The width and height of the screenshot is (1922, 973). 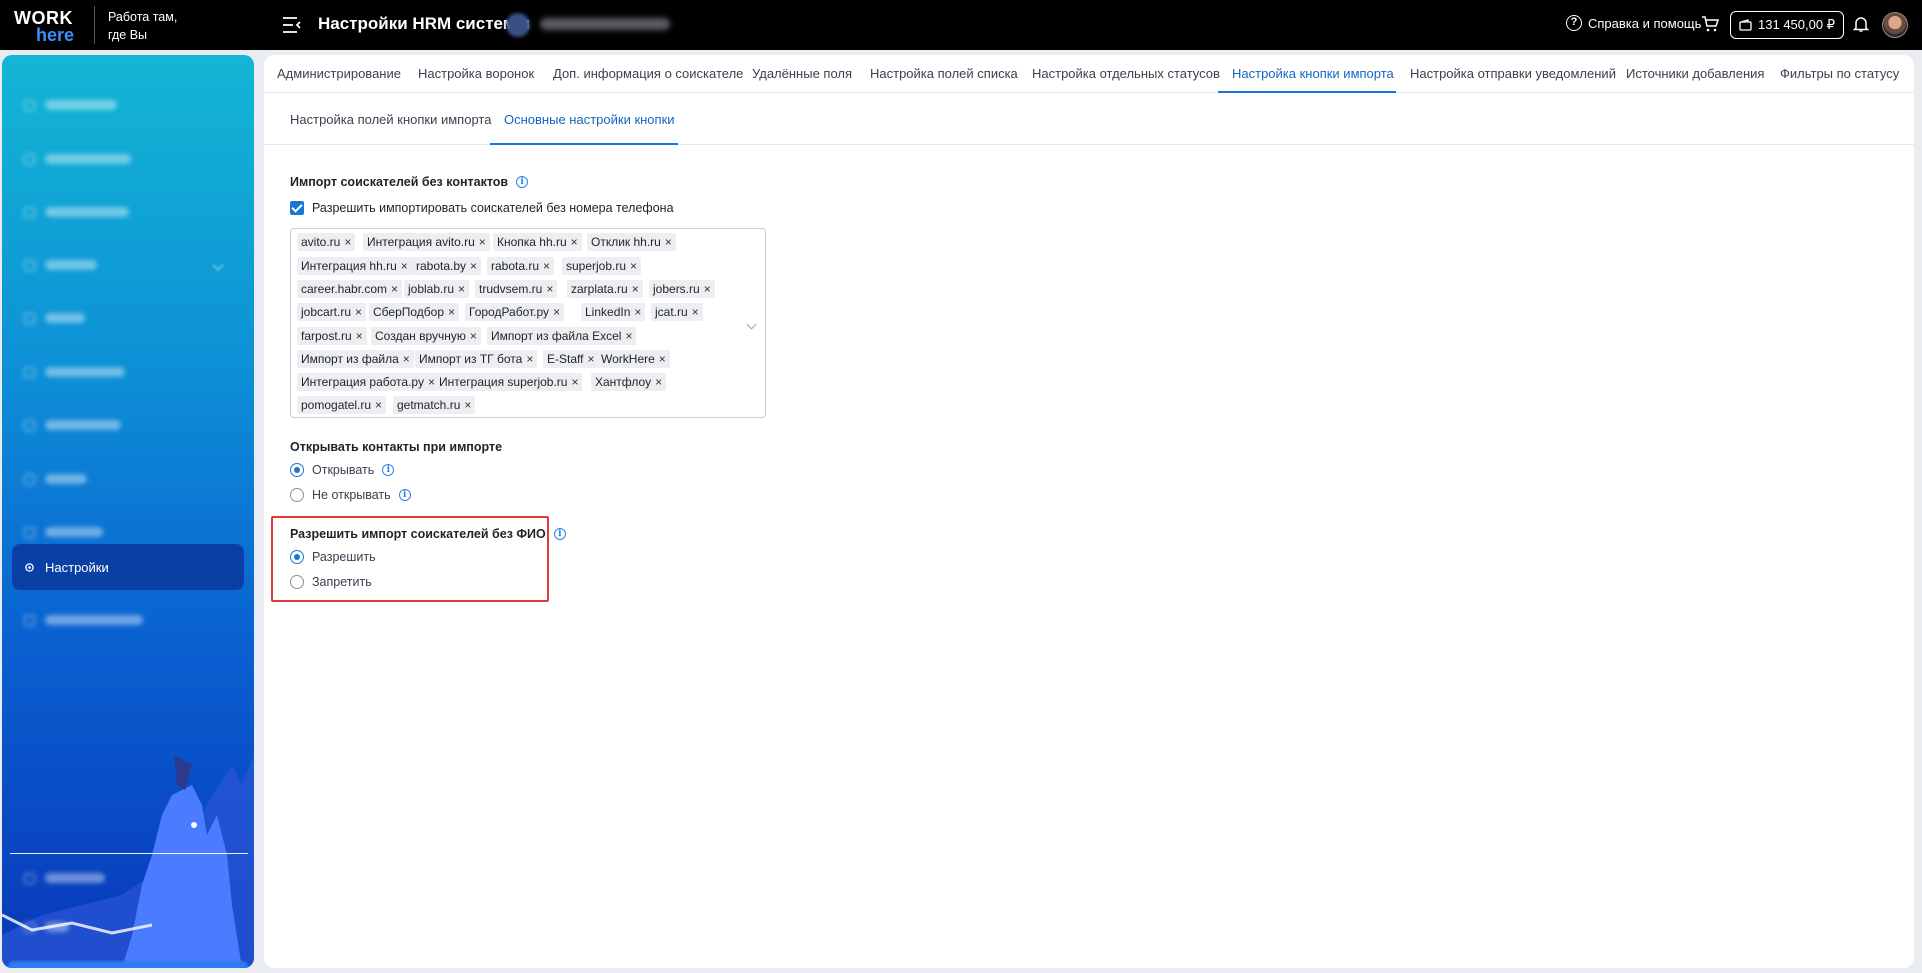 I want to click on subtab-import-fields: Настройка полей кнопки импорта, so click(x=390, y=119).